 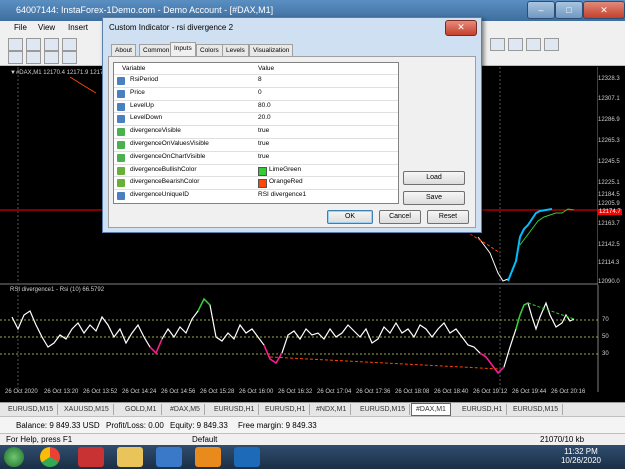 What do you see at coordinates (14, 457) in the screenshot?
I see `start-button-icon` at bounding box center [14, 457].